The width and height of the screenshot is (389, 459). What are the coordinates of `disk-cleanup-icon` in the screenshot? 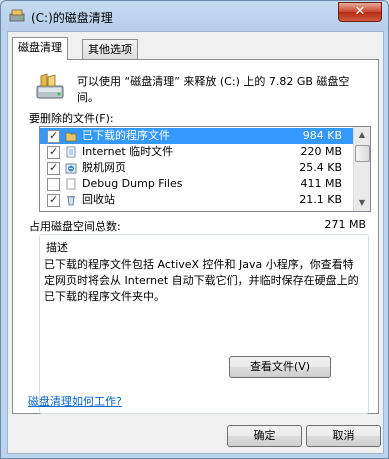 It's located at (17, 15).